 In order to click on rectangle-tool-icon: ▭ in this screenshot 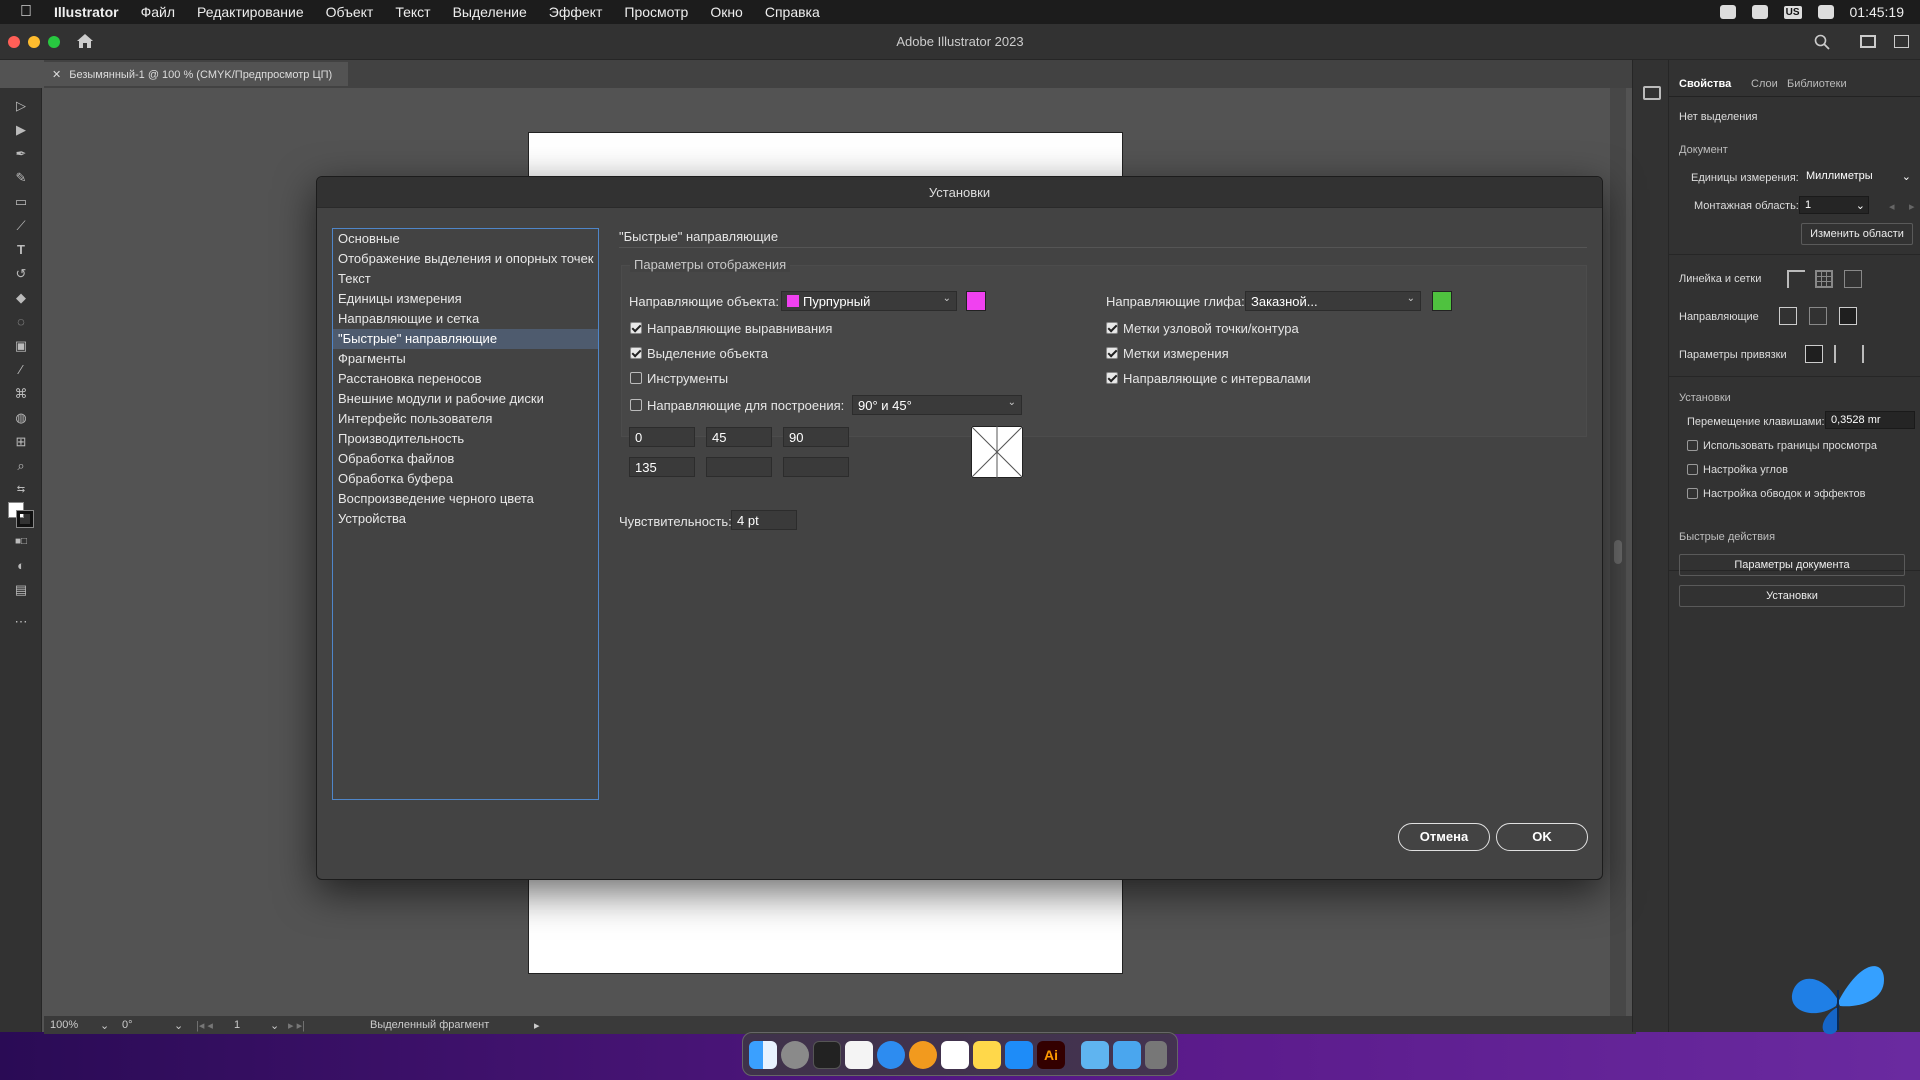, I will do `click(21, 202)`.